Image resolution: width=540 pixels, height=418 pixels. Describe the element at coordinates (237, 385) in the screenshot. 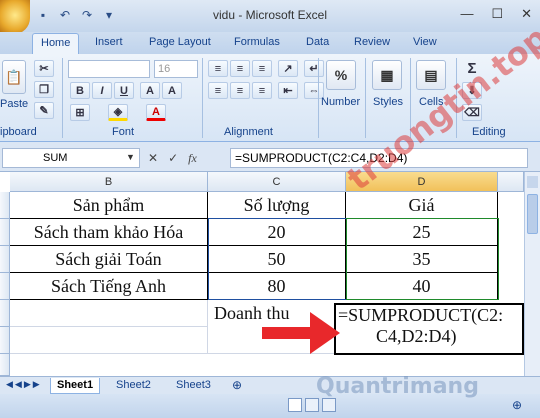

I see `insert-sheet-icon: ⊕` at that location.